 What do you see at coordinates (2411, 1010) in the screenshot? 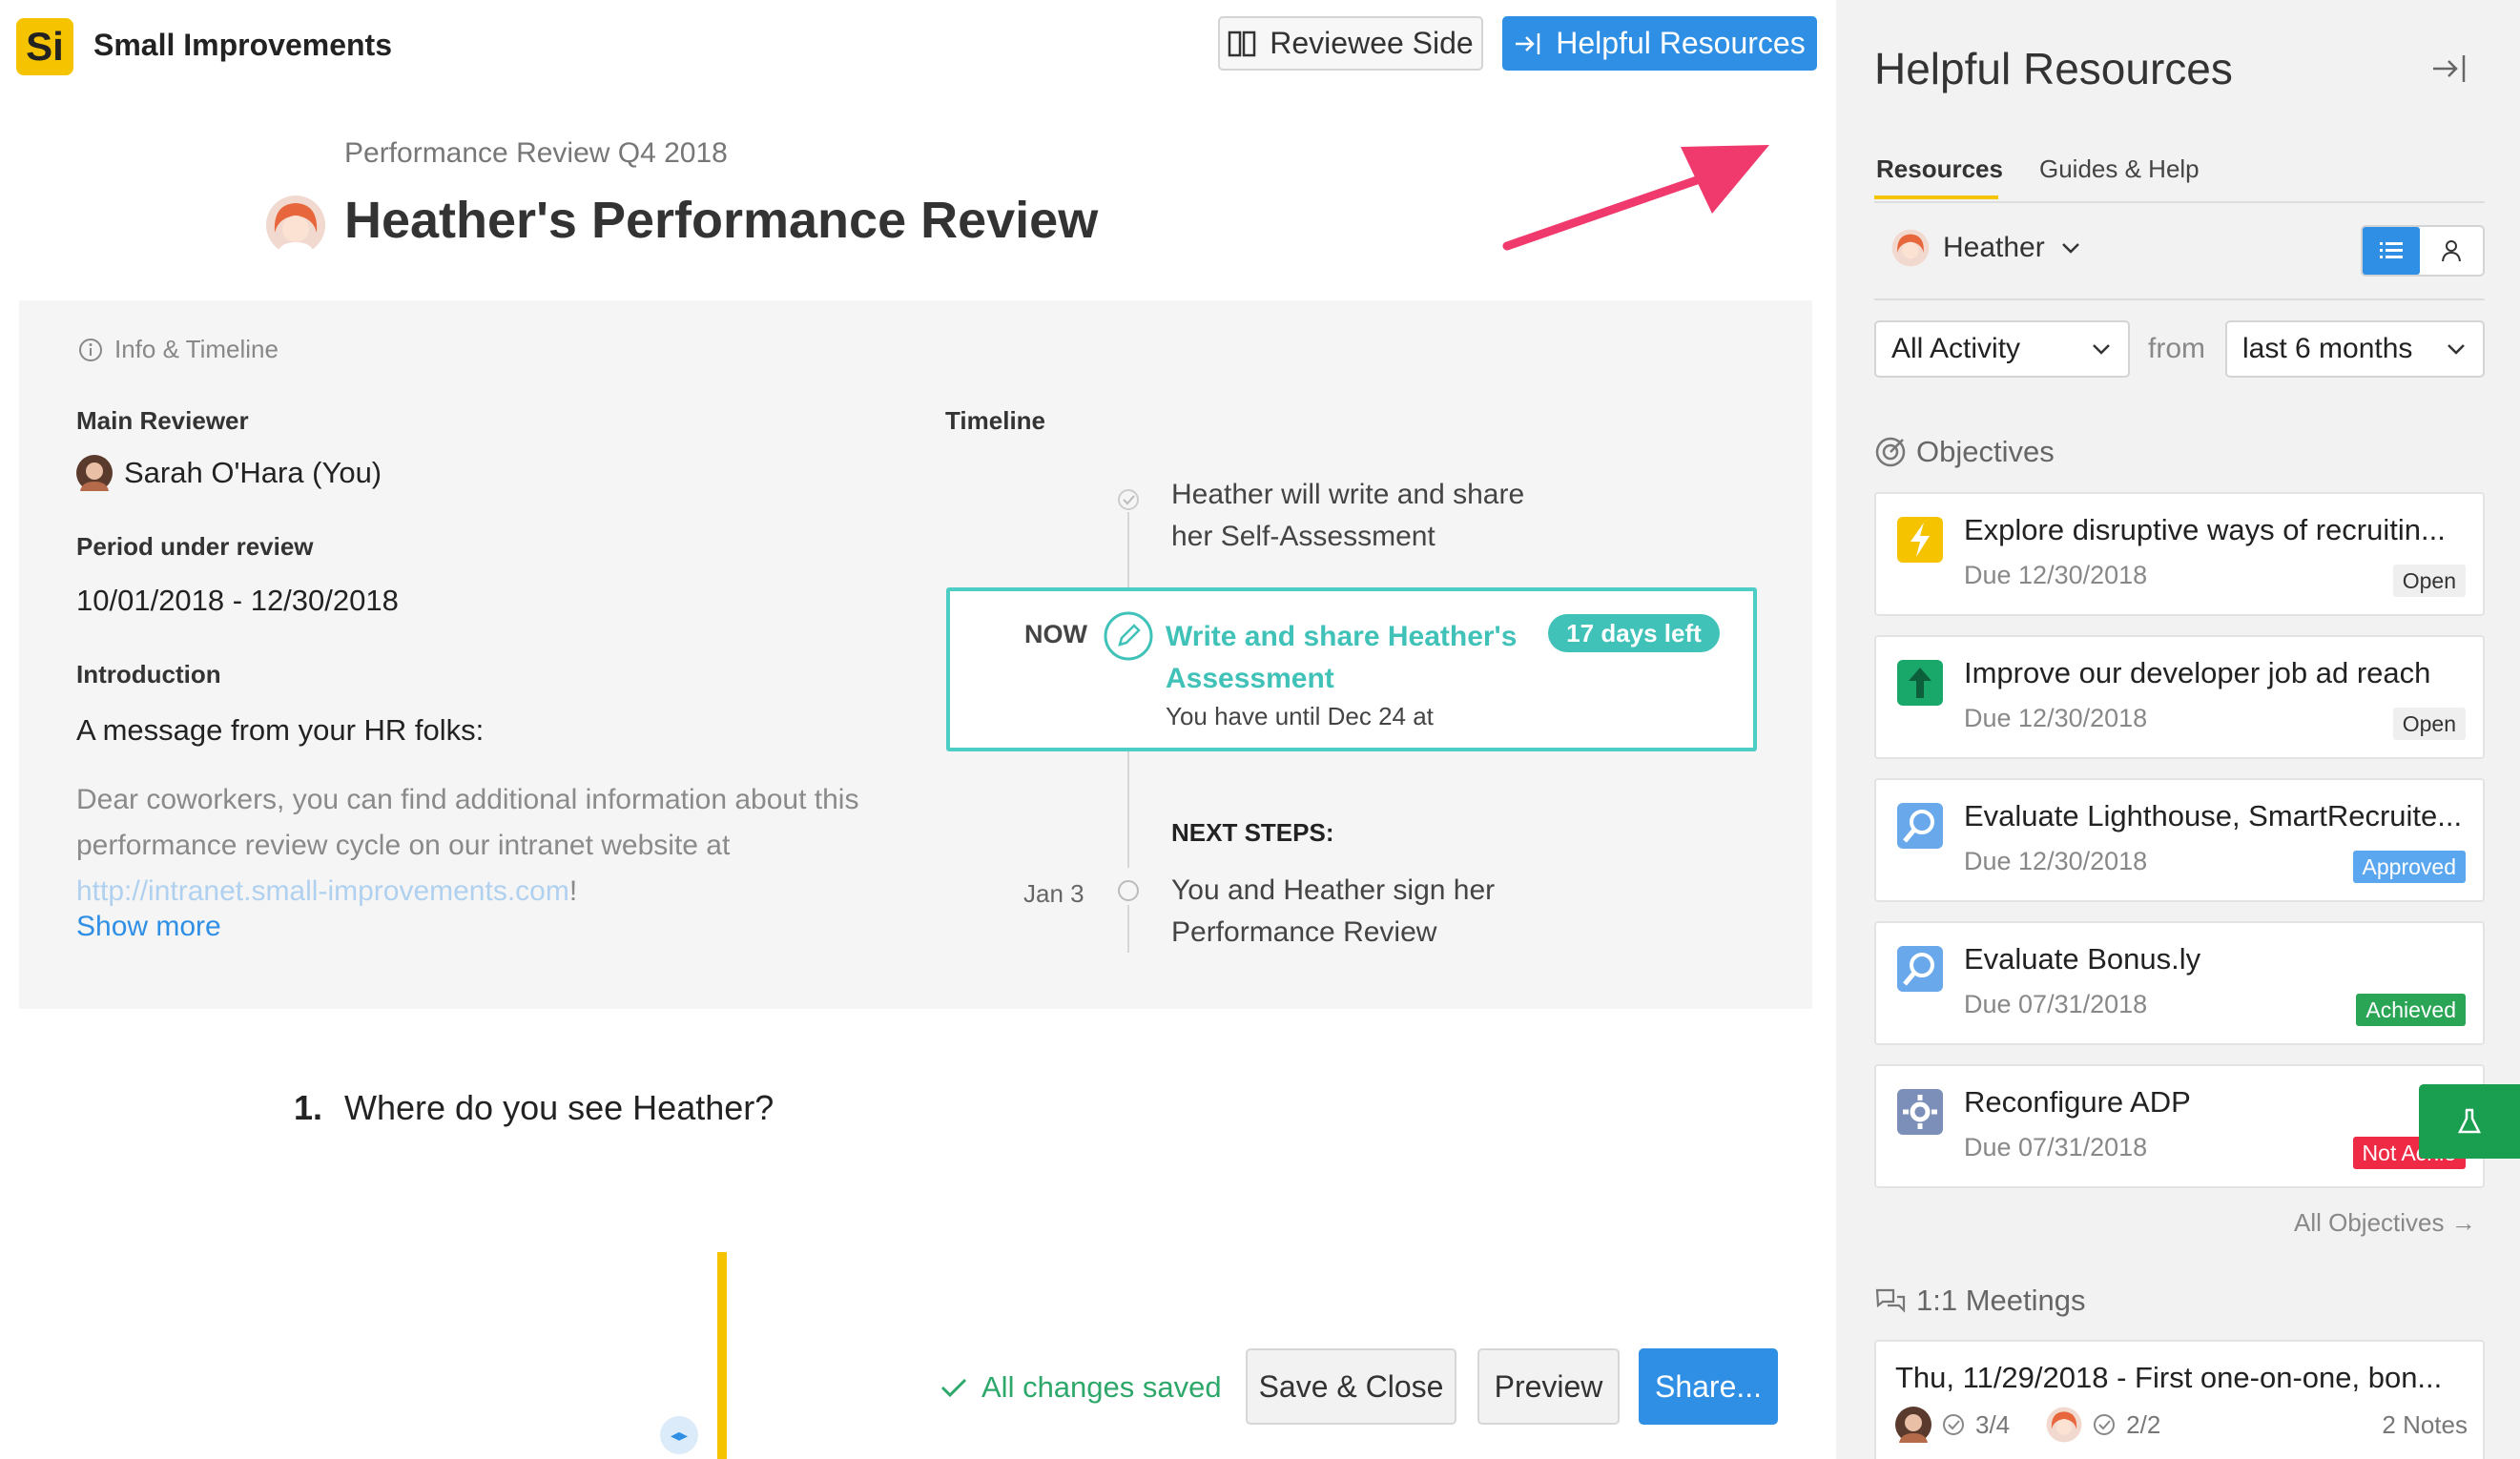
I see `status-badge: Achieved` at bounding box center [2411, 1010].